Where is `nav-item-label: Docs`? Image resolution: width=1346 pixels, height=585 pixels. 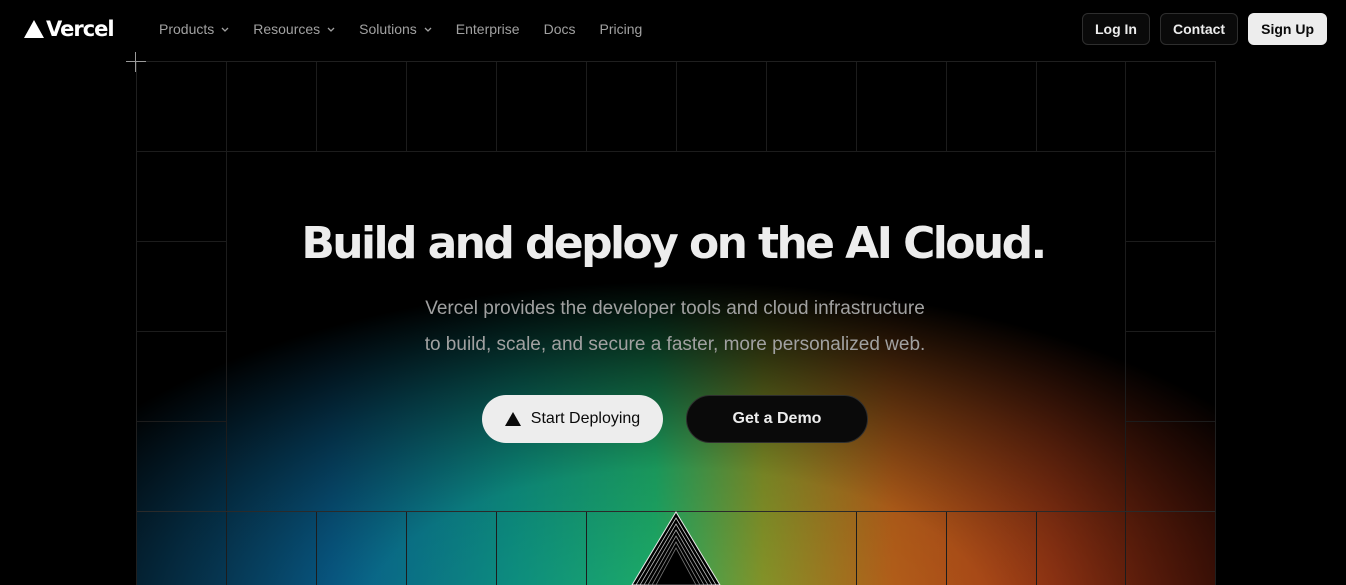
nav-item-label: Docs is located at coordinates (559, 29).